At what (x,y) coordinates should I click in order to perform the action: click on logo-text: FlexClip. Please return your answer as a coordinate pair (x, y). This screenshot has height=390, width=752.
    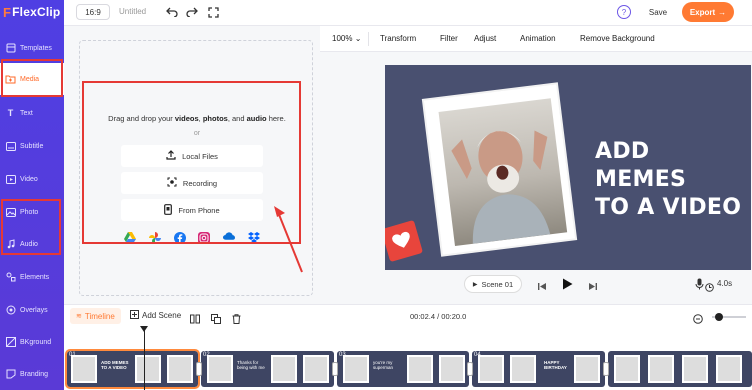
    Looking at the image, I should click on (36, 12).